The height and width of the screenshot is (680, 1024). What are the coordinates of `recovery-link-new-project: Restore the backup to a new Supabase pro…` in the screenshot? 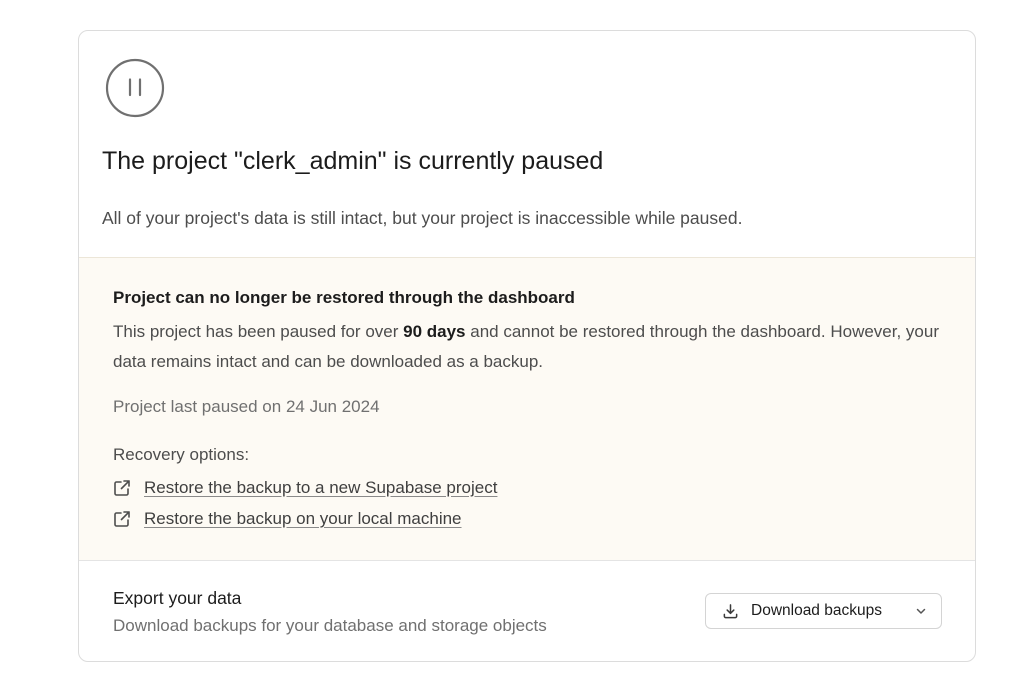 It's located at (305, 488).